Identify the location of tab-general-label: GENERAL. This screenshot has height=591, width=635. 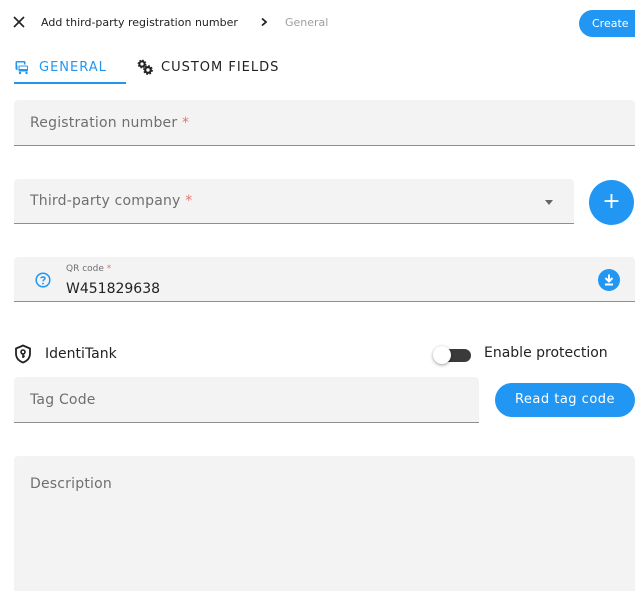
(73, 67).